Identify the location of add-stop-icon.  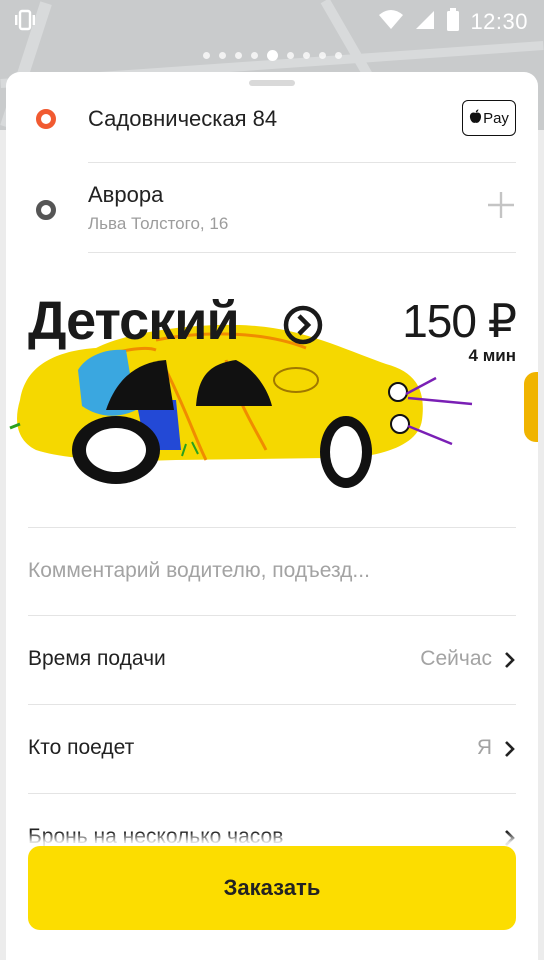
(501, 205).